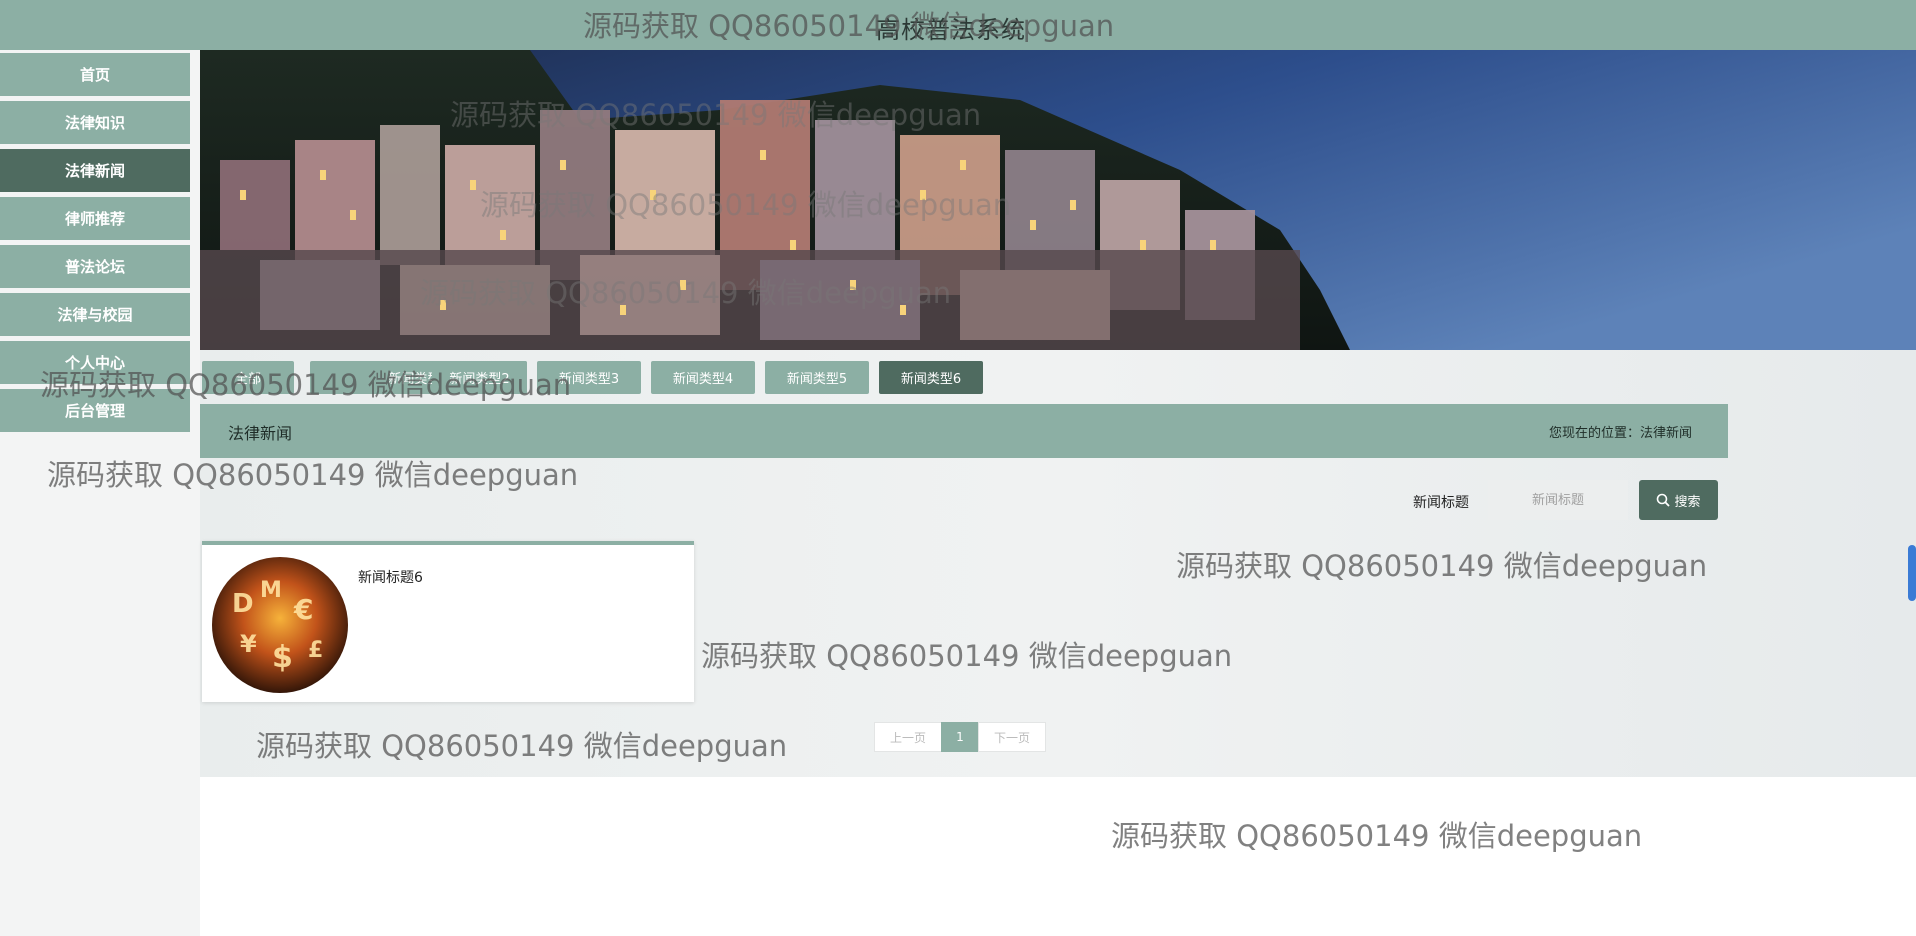  I want to click on sidebar-nav: 首页 法律知识 法律新闻 律师推荐 普法论坛 法律与校园 个人中心 后台管理, so click(100, 493).